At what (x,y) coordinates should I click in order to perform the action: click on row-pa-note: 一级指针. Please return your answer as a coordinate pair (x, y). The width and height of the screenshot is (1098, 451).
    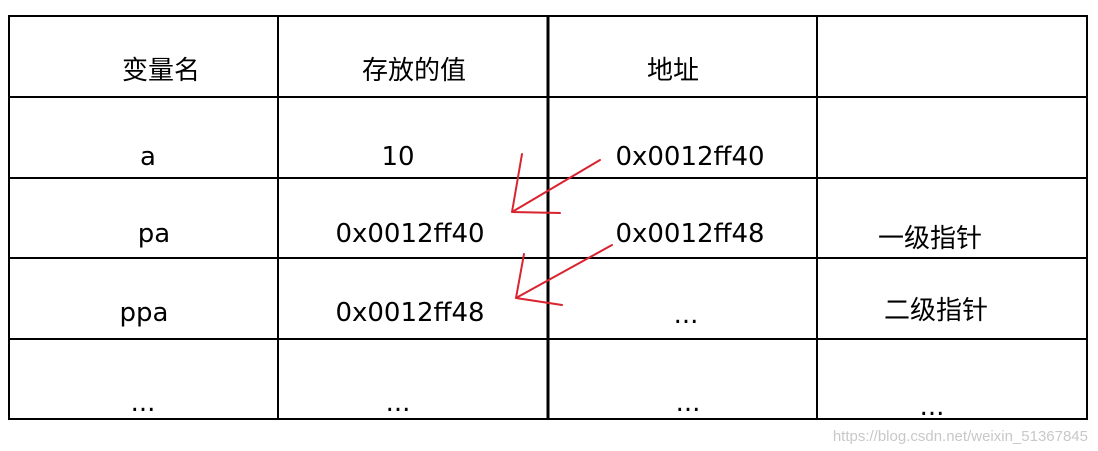
    Looking at the image, I should click on (930, 239).